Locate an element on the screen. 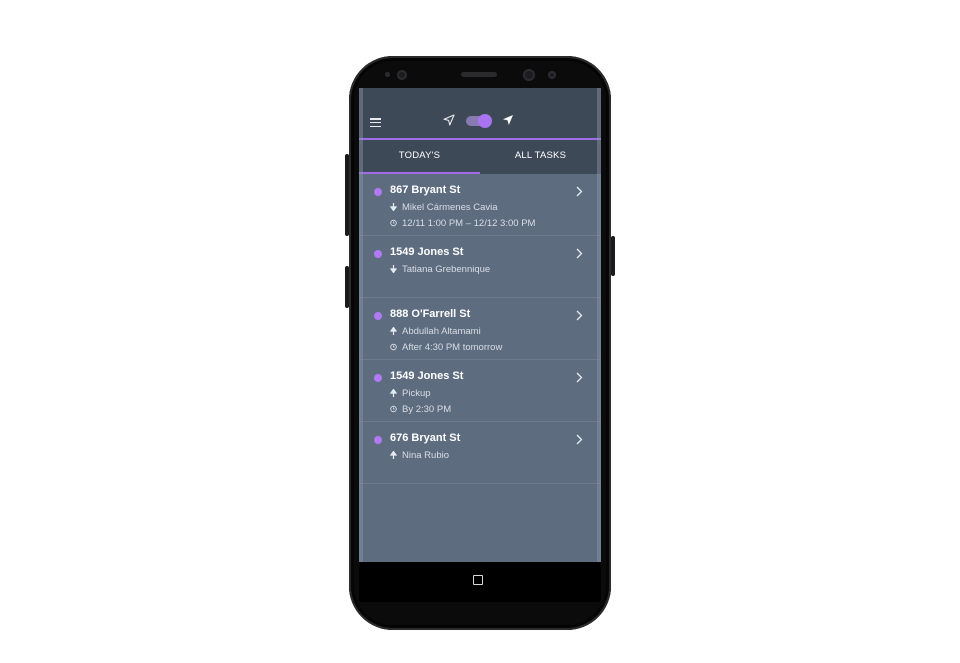 The width and height of the screenshot is (960, 663). earpiece-speaker is located at coordinates (479, 74).